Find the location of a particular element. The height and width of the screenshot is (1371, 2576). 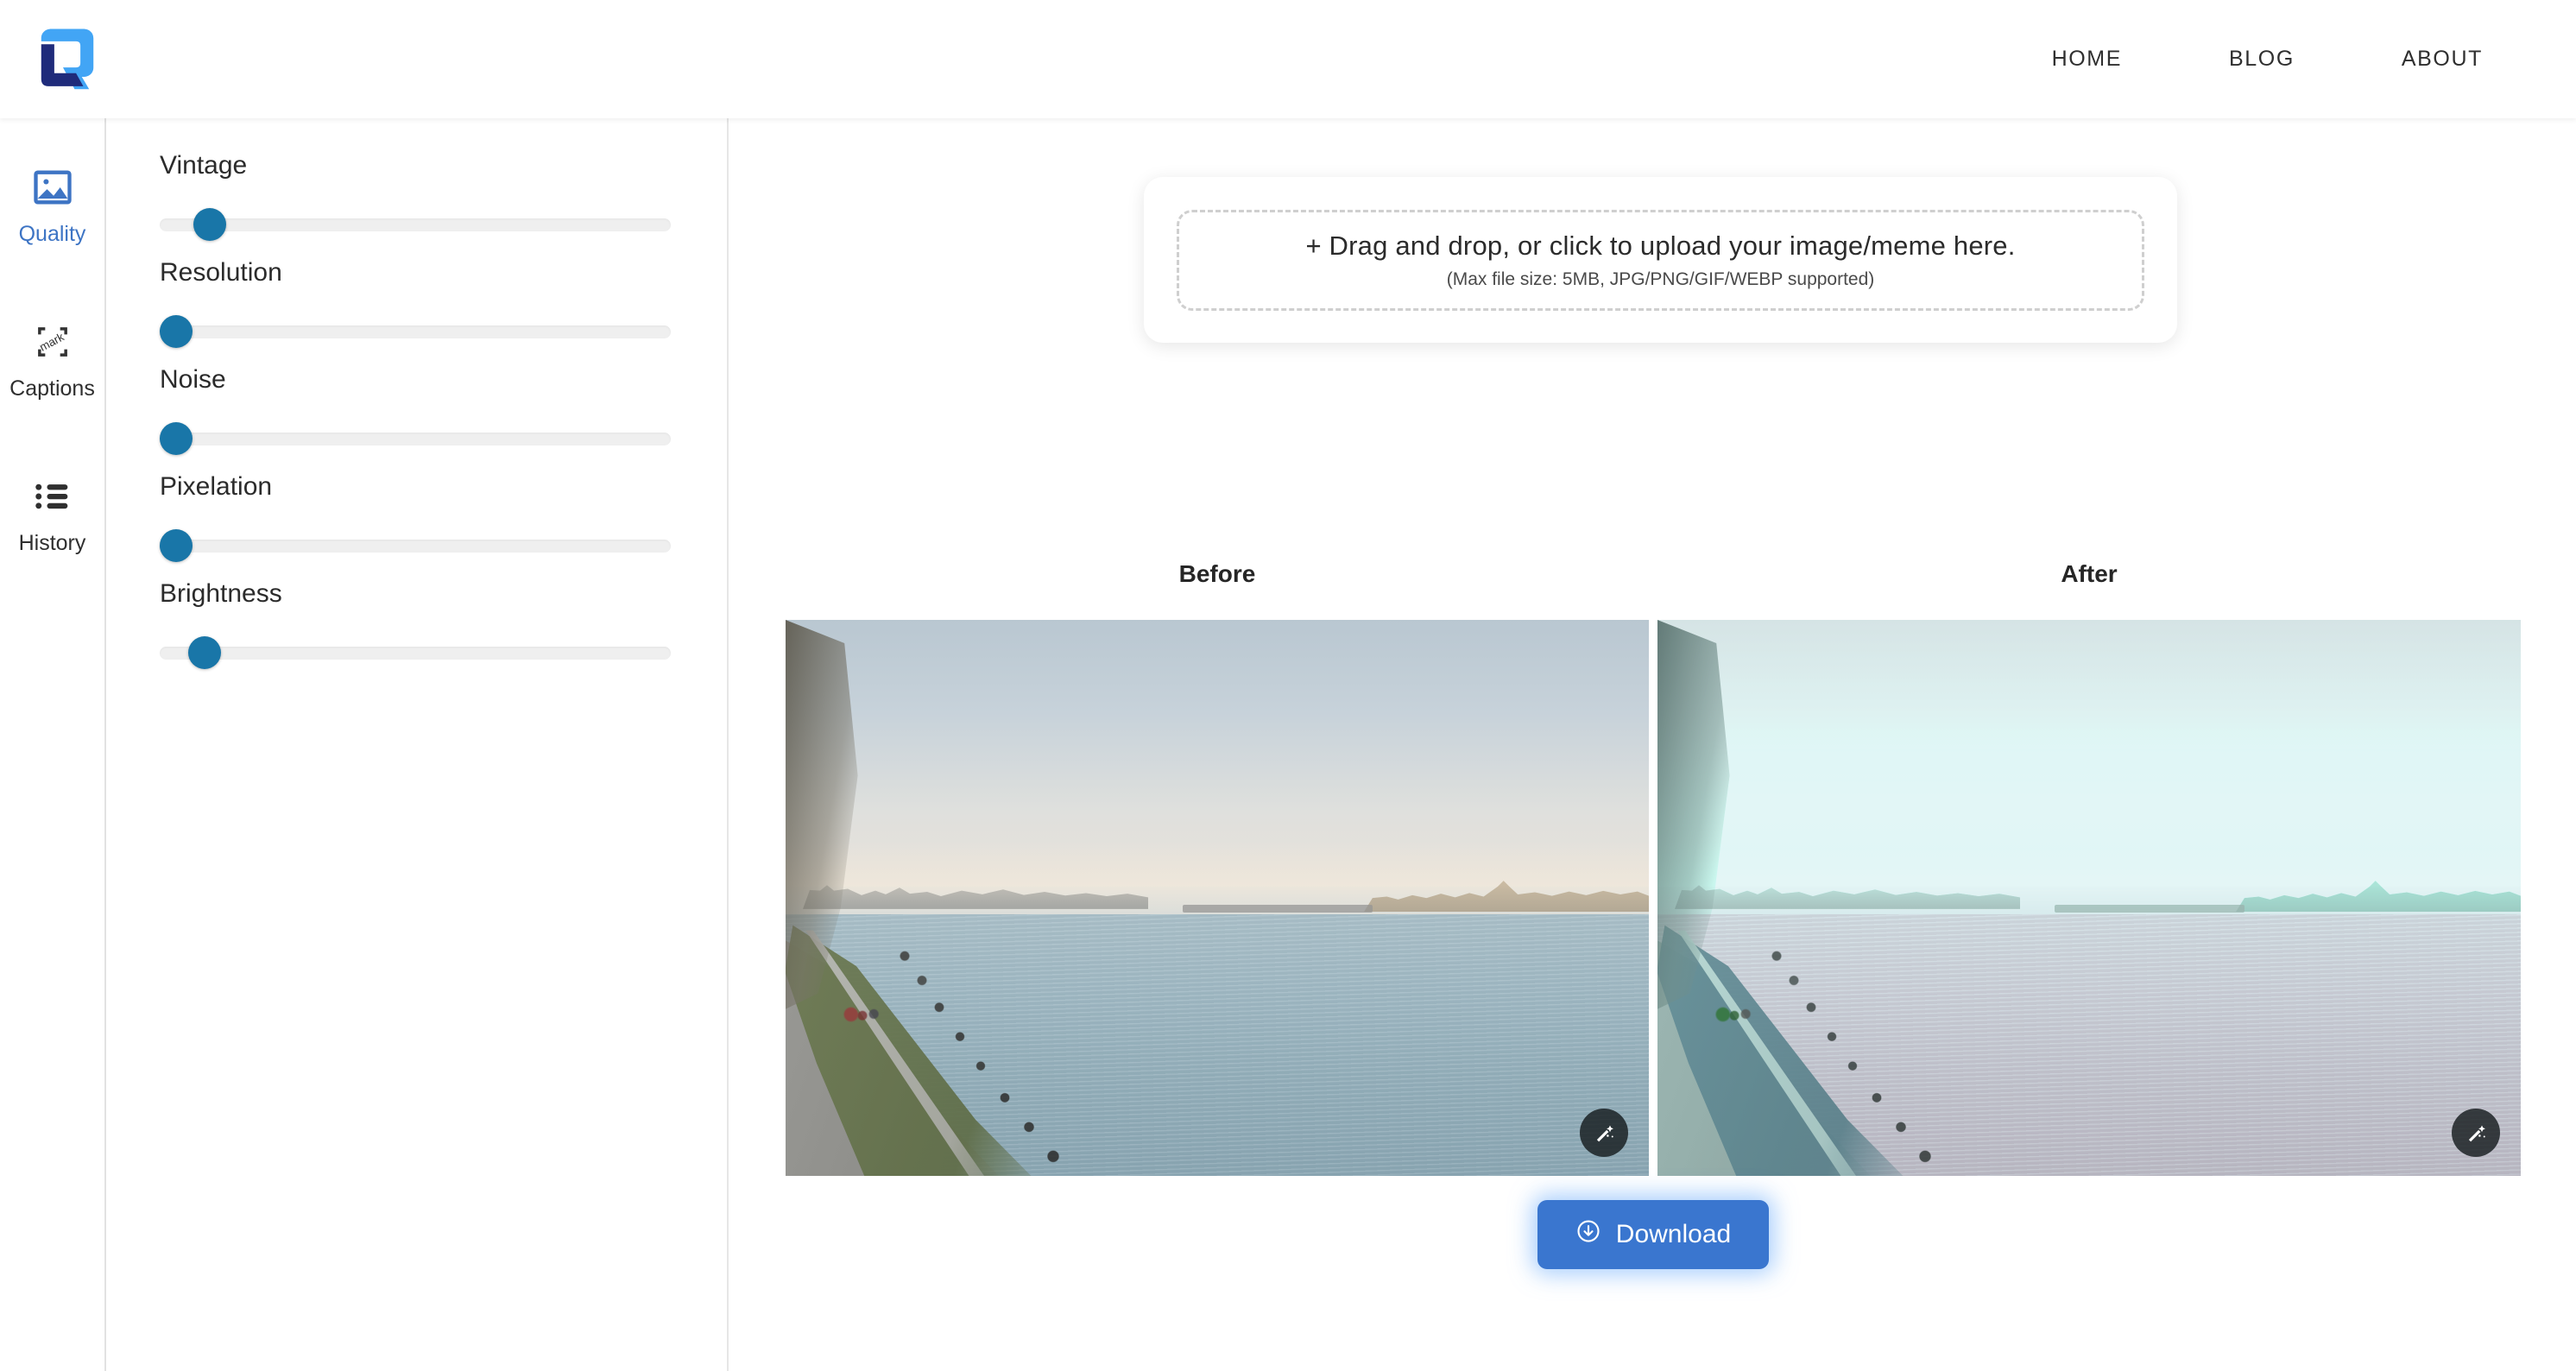

download-button: Download is located at coordinates (1653, 1234).